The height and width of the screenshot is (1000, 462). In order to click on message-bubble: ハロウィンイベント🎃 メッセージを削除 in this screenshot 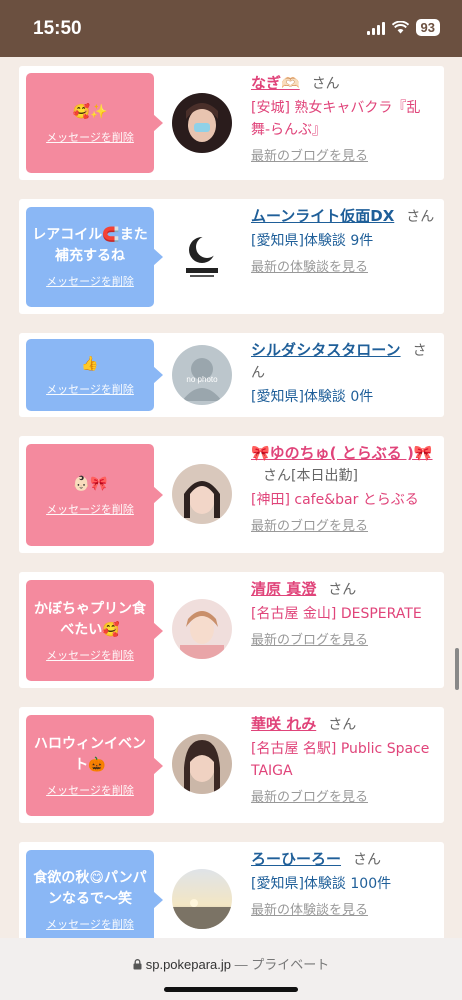, I will do `click(94, 765)`.